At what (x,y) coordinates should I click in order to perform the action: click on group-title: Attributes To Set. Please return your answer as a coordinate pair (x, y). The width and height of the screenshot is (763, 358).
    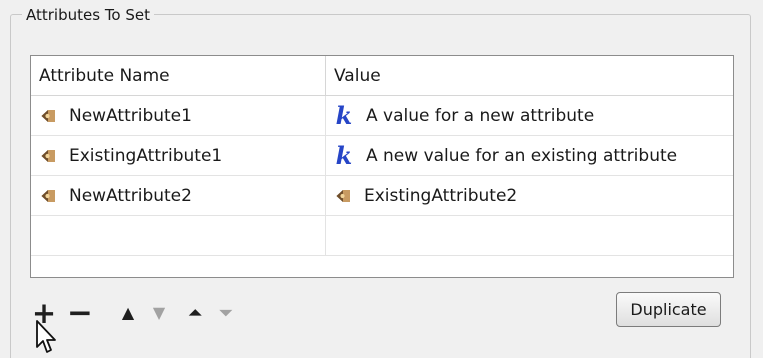
    Looking at the image, I should click on (88, 15).